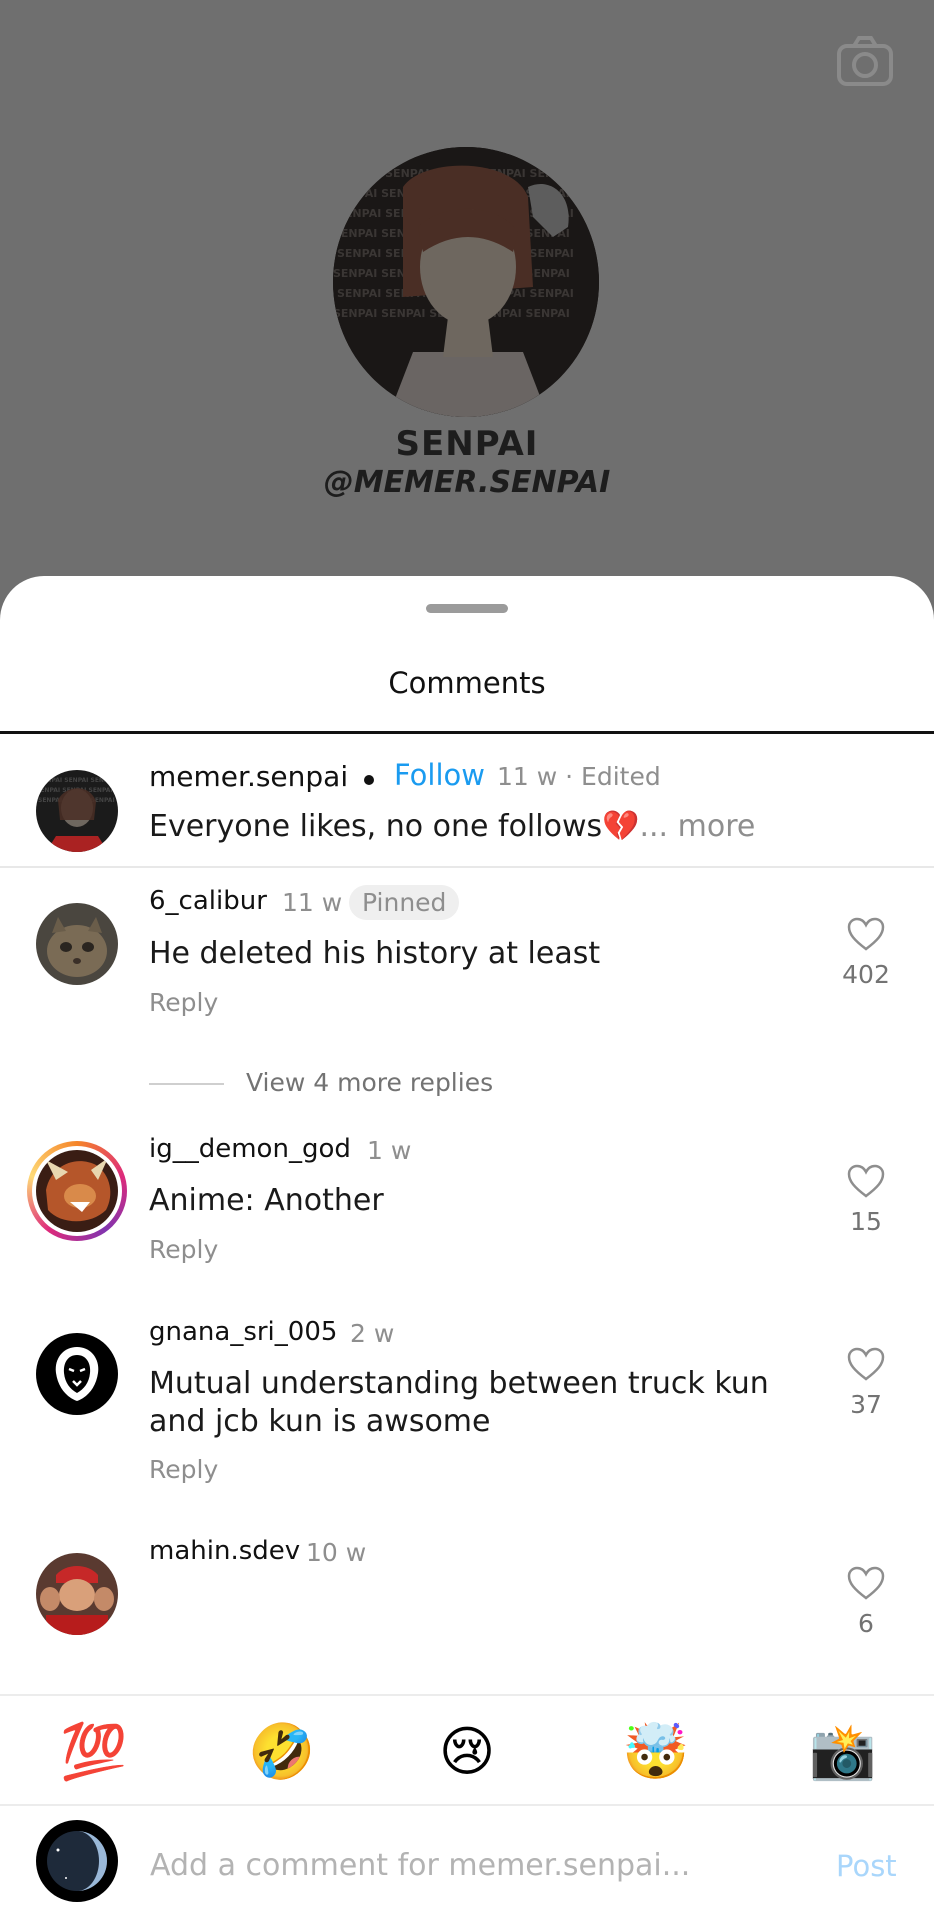 This screenshot has width=934, height=1920. I want to click on comment-time: 1 w, so click(389, 1150).